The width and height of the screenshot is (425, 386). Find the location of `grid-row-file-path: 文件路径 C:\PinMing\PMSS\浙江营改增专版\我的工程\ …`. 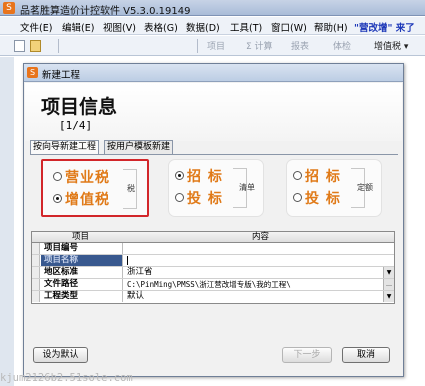

grid-row-file-path: 文件路径 C:\PinMing\PMSS\浙江营改增专版\我的工程\ … is located at coordinates (213, 285).